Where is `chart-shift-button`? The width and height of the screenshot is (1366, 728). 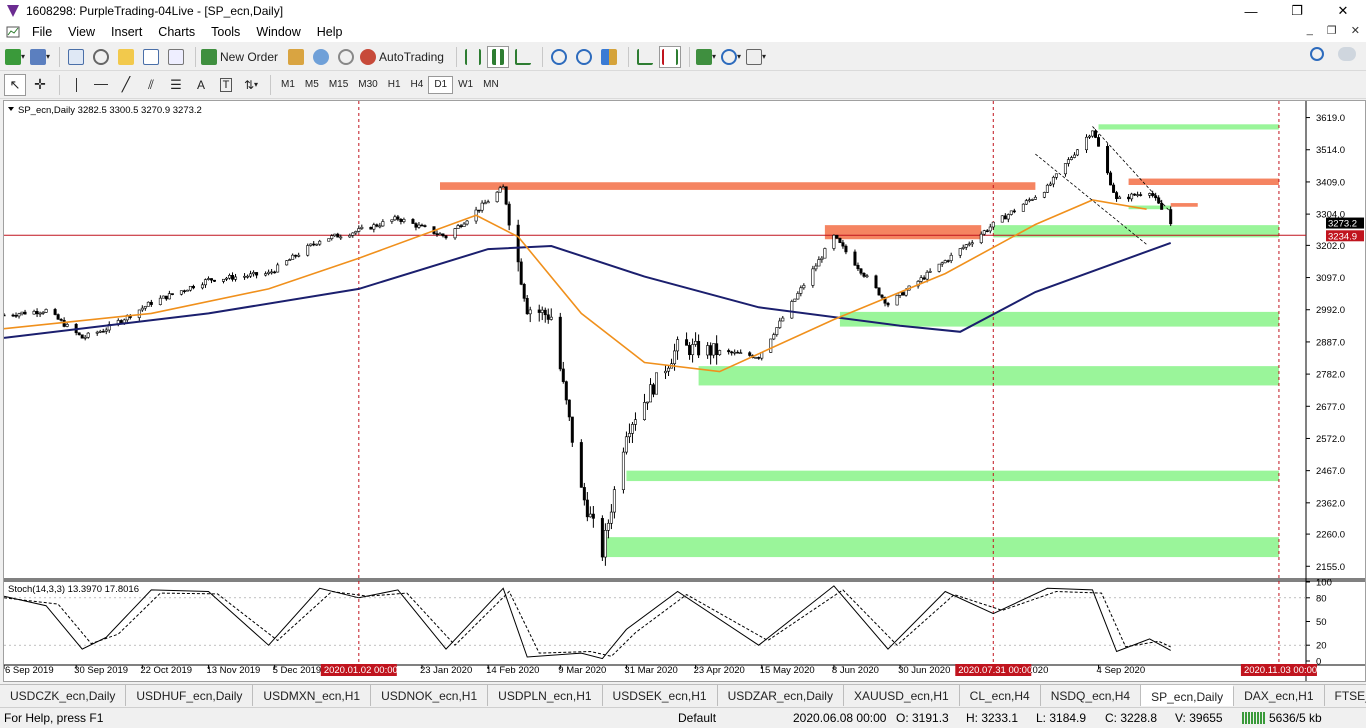 chart-shift-button is located at coordinates (669, 56).